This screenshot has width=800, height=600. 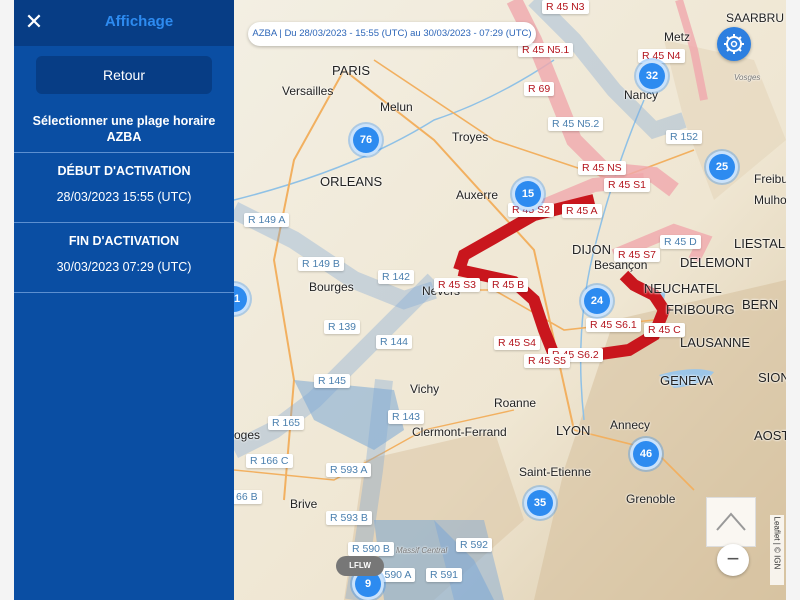 What do you see at coordinates (477, 195) in the screenshot?
I see `city-label: Auxerre` at bounding box center [477, 195].